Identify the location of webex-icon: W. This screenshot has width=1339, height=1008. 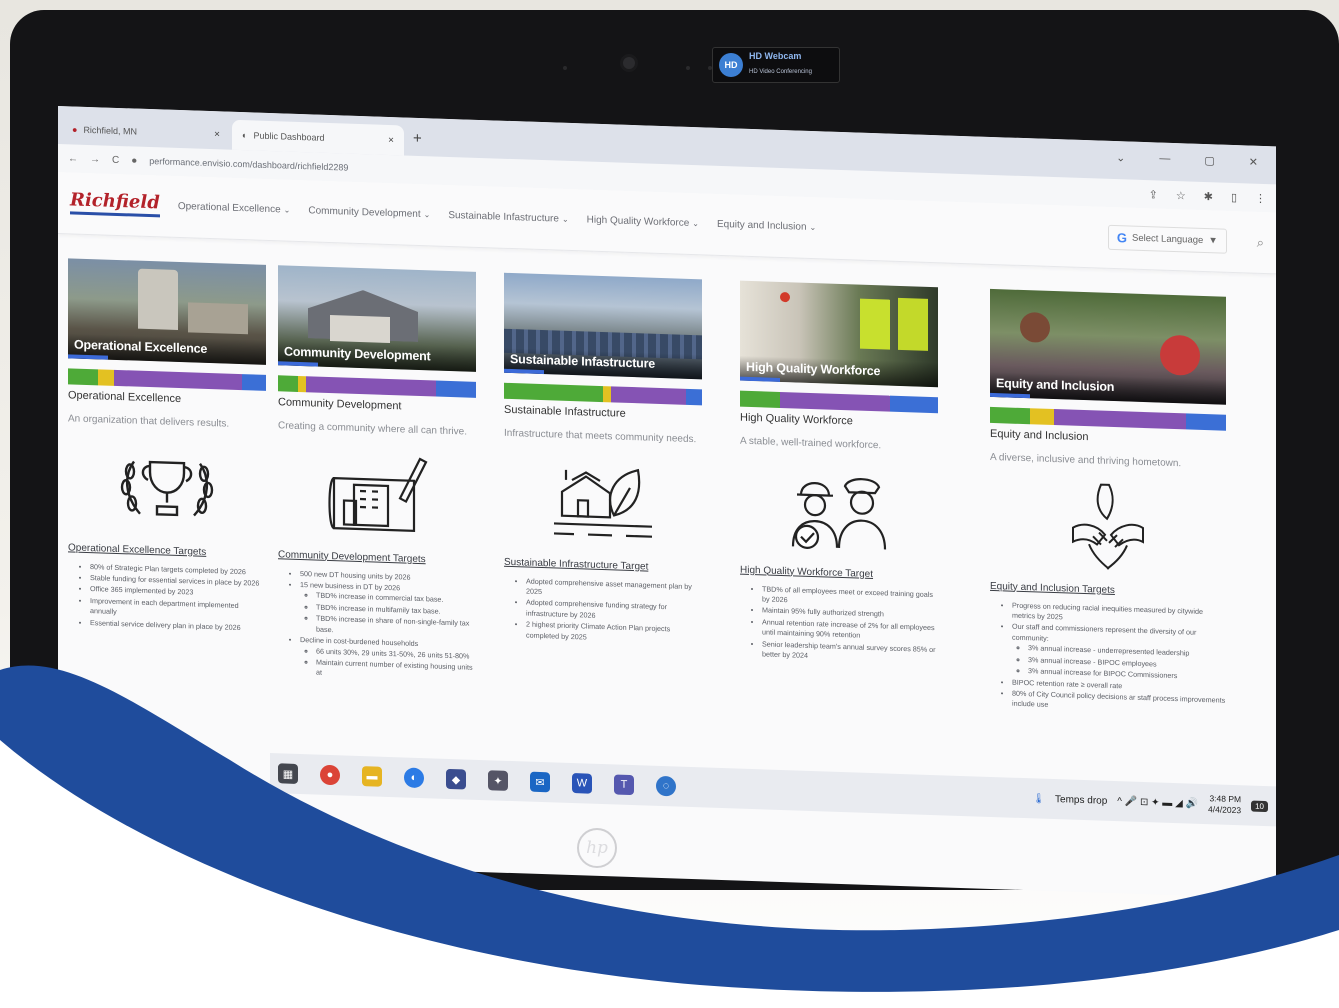
(582, 783).